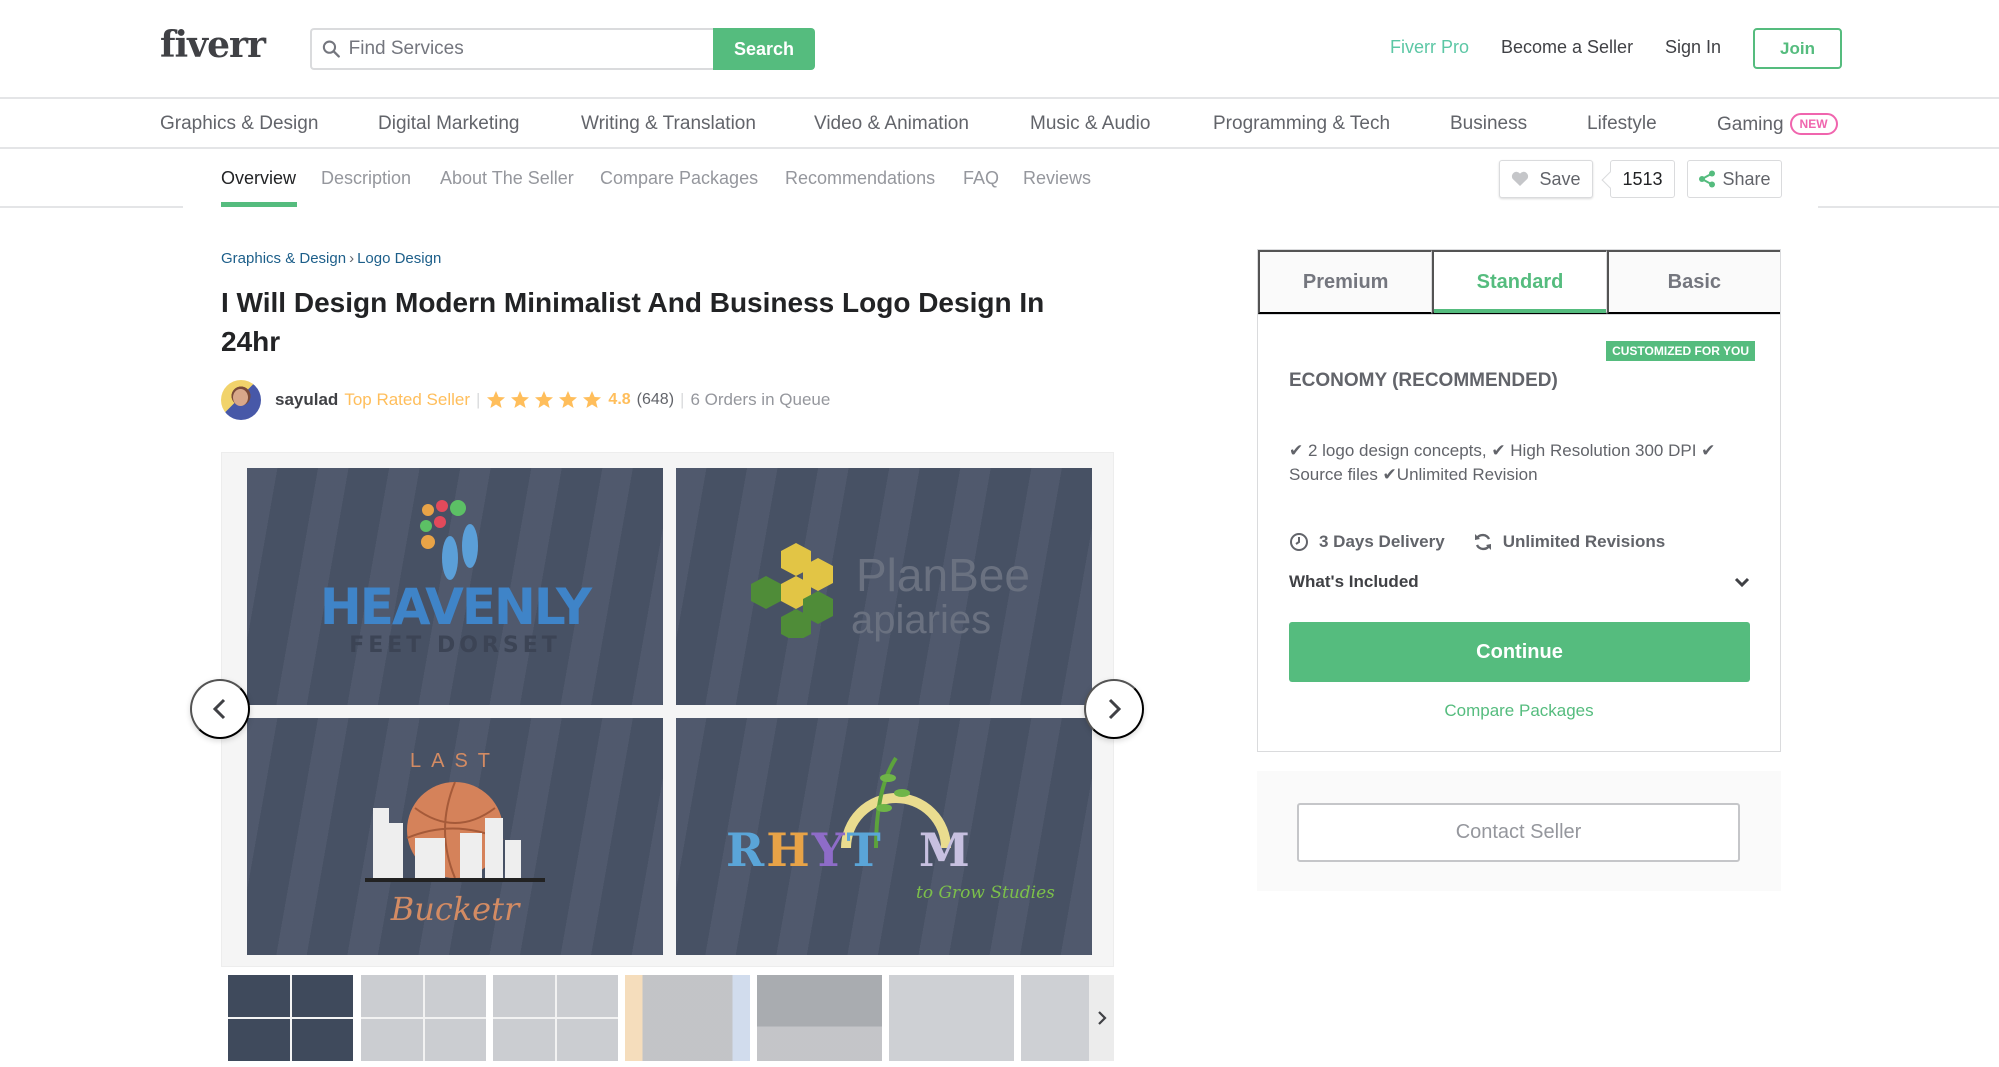 This screenshot has height=1067, width=1999. I want to click on category-business: Business, so click(1488, 124).